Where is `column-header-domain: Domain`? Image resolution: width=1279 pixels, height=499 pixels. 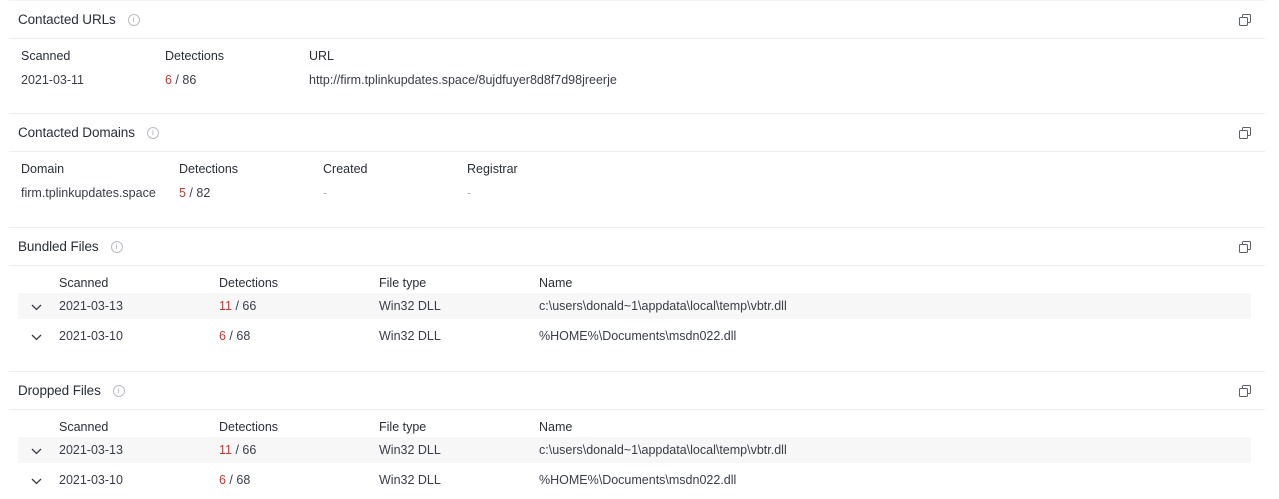
column-header-domain: Domain is located at coordinates (43, 169).